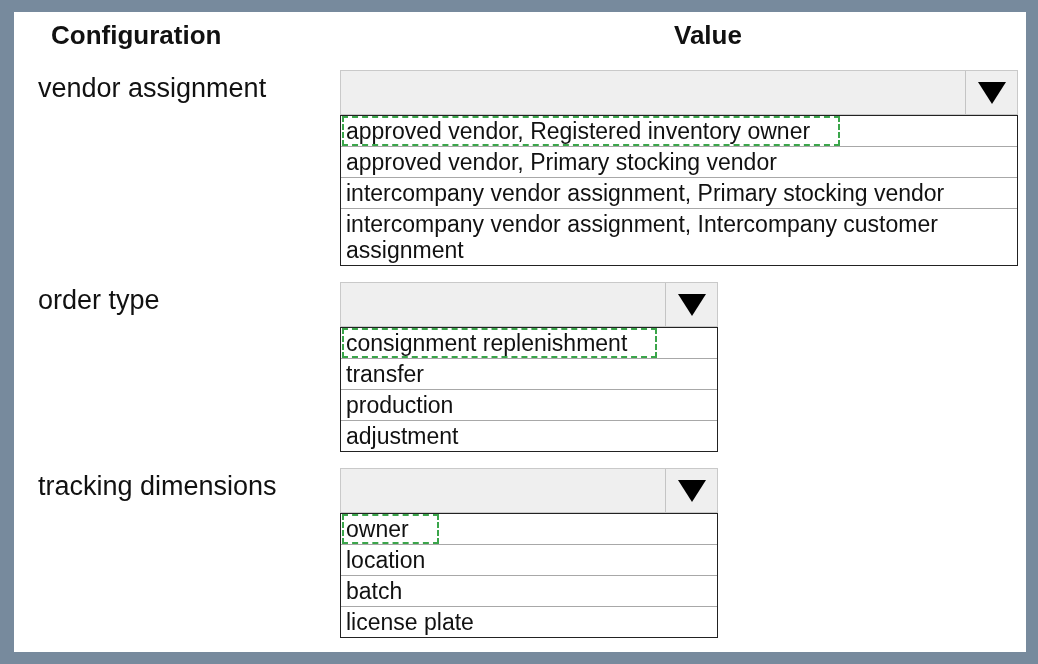 The height and width of the screenshot is (664, 1038). I want to click on column-header: Value, so click(708, 35).